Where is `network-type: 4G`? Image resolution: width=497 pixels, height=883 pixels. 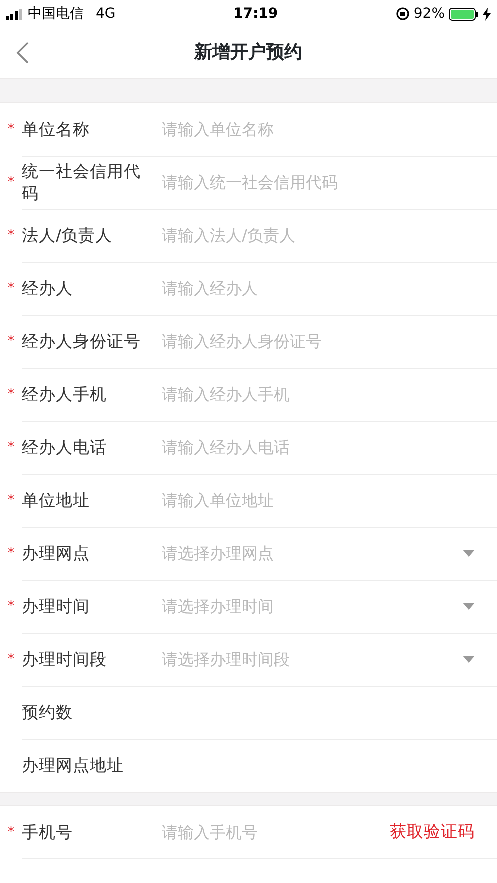 network-type: 4G is located at coordinates (106, 14).